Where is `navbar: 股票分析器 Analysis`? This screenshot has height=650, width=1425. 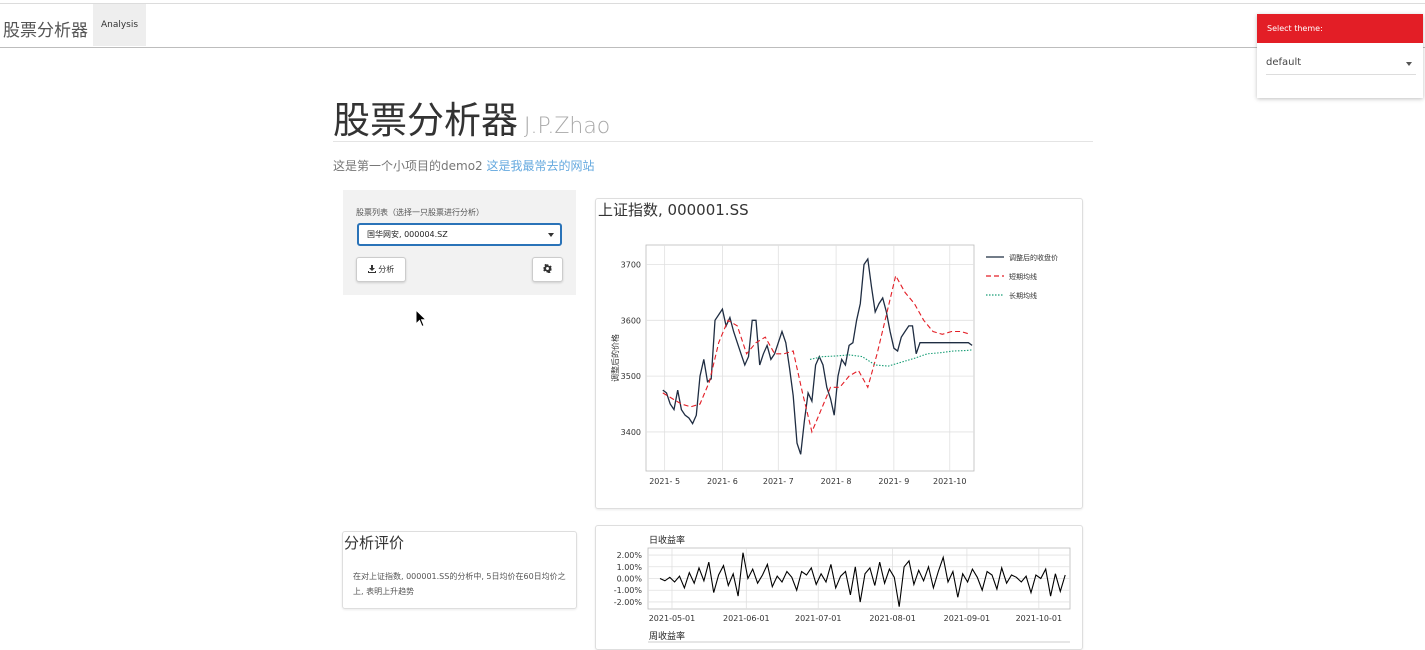
navbar: 股票分析器 Analysis is located at coordinates (712, 25).